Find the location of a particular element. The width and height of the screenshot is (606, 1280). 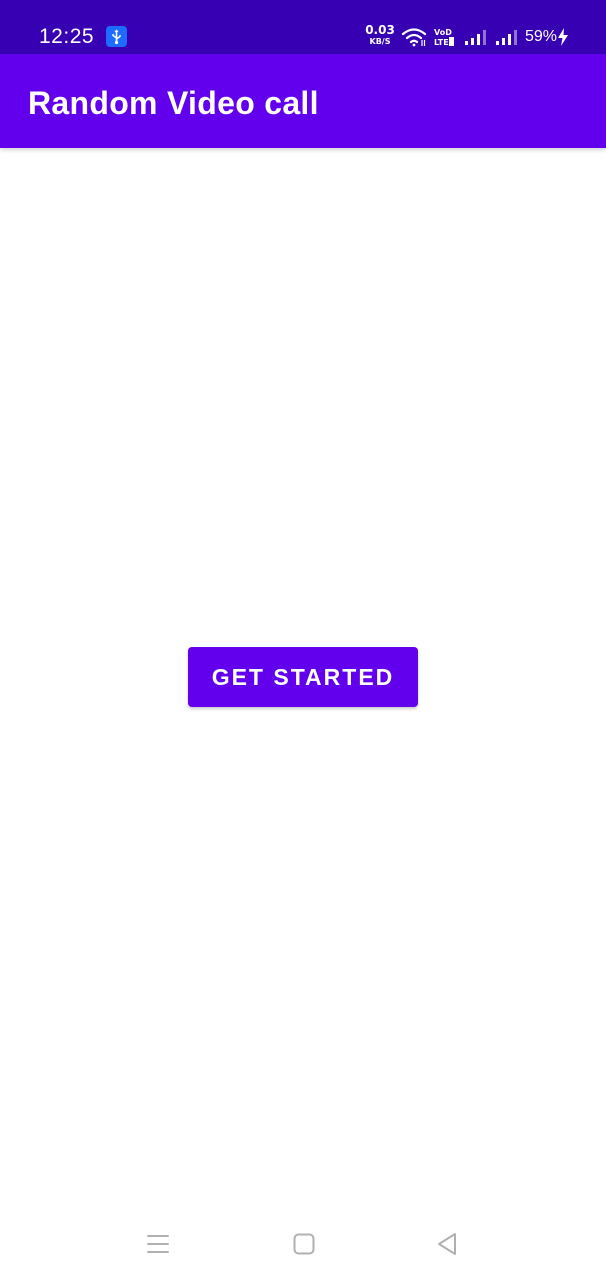

battery-percentage: 59% is located at coordinates (541, 36).